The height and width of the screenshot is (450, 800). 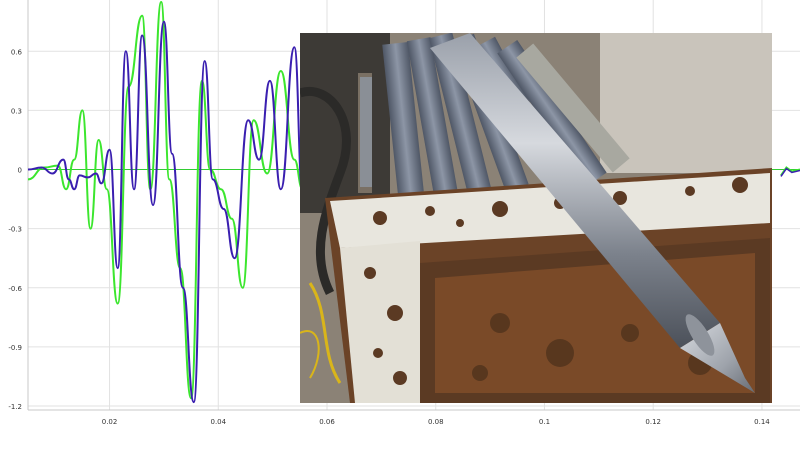 I want to click on x-tick-label: 0.04, so click(x=218, y=422).